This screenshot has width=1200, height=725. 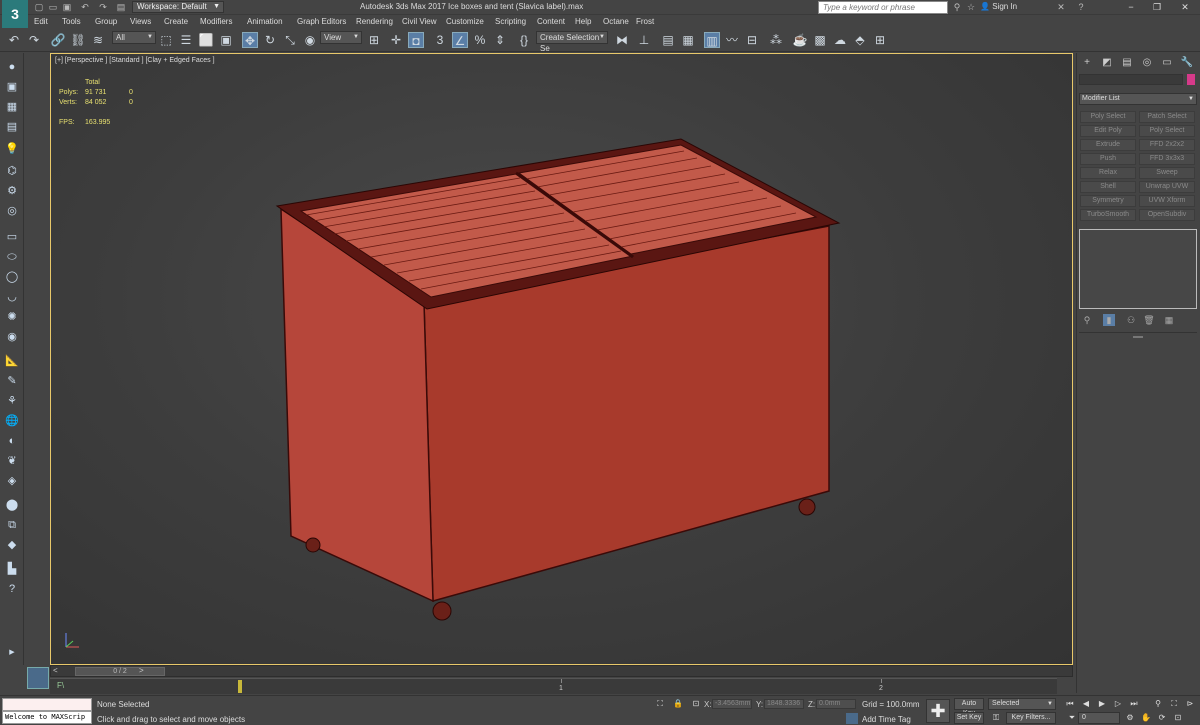 I want to click on toggle-scene-explorer-icon: ▤, so click(x=668, y=40).